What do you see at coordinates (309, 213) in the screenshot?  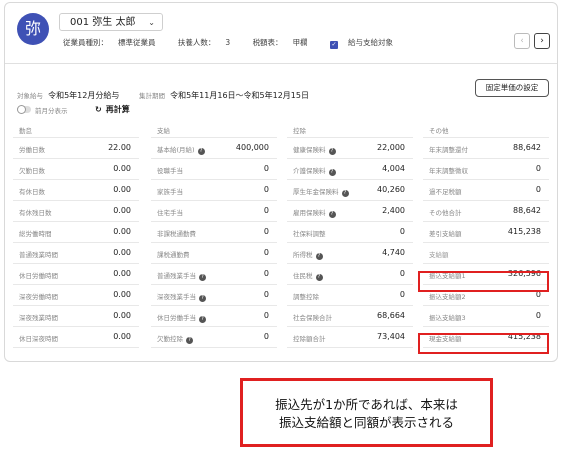 I see `deduction-row-label-text: 雇用保険料` at bounding box center [309, 213].